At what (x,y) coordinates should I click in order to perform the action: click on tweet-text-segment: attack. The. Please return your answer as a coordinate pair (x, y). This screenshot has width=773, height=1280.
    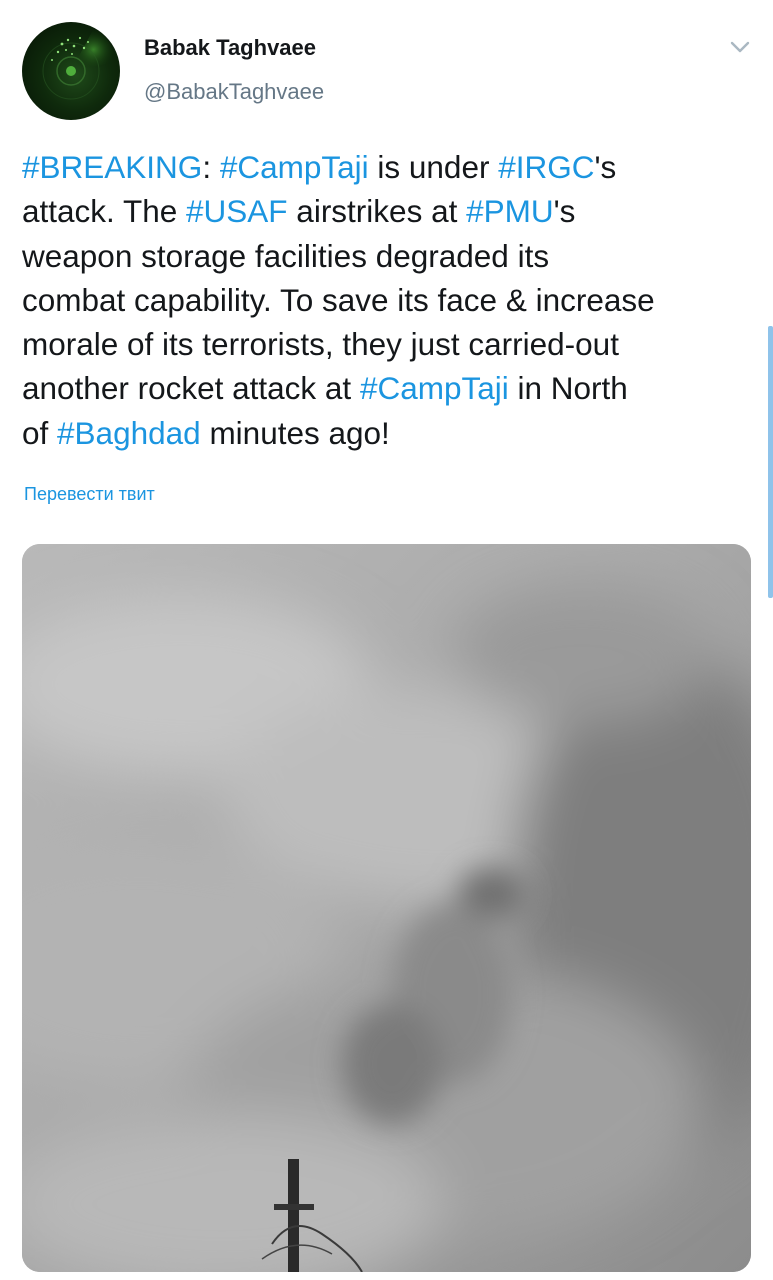
    Looking at the image, I should click on (104, 211).